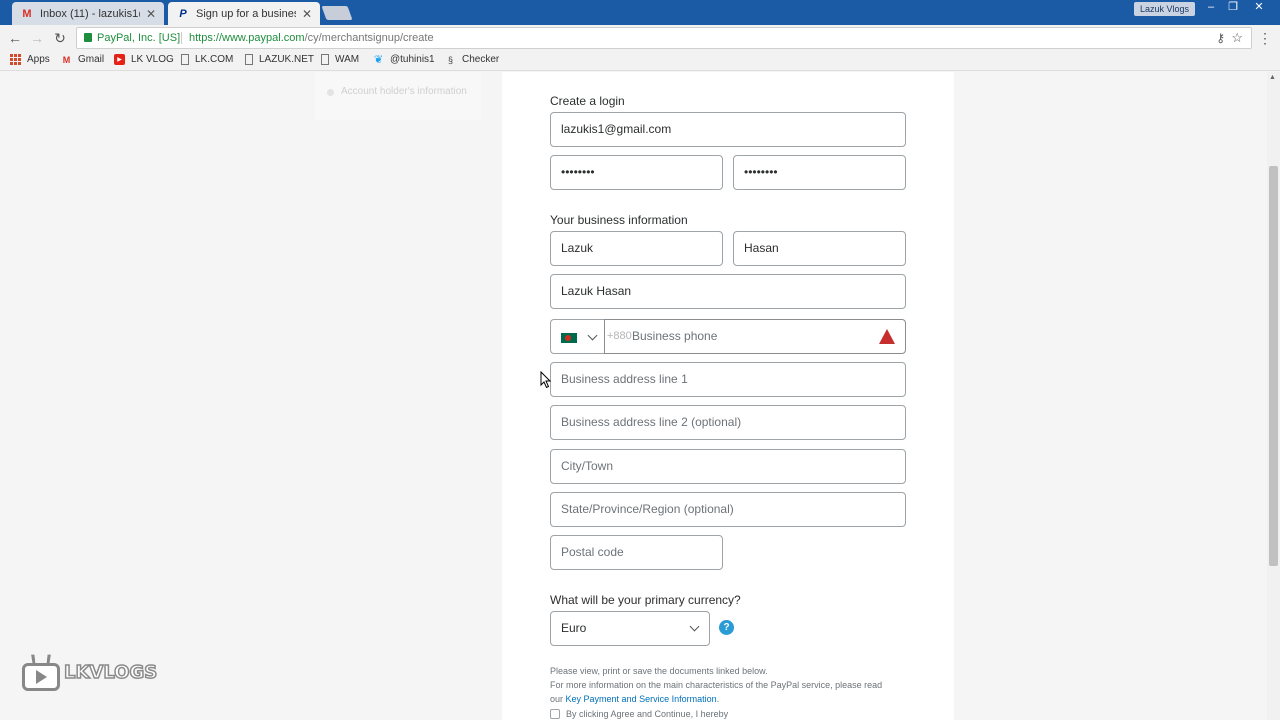 This screenshot has width=1280, height=720. I want to click on bookmark-apps: Apps, so click(30, 59).